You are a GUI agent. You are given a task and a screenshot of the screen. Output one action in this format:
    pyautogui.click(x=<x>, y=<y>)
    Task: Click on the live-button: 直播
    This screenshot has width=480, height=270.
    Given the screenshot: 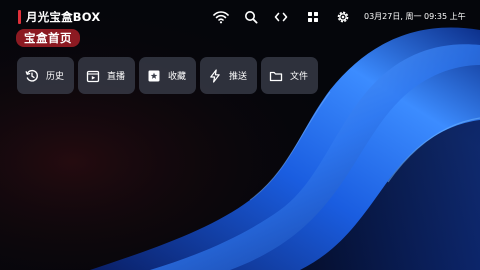 What is the action you would take?
    pyautogui.click(x=106, y=75)
    